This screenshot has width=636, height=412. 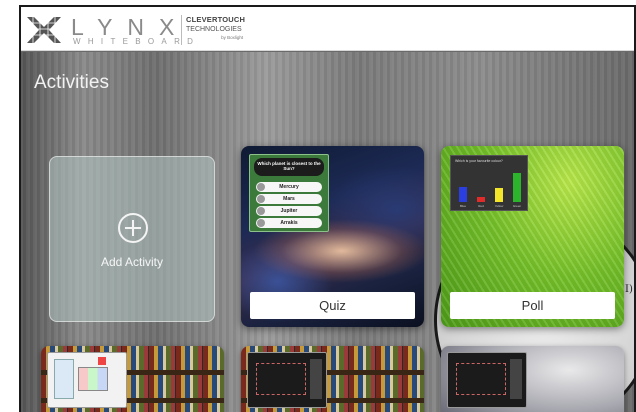 I want to click on clevertouch-byline: by Boxlight, so click(x=232, y=37).